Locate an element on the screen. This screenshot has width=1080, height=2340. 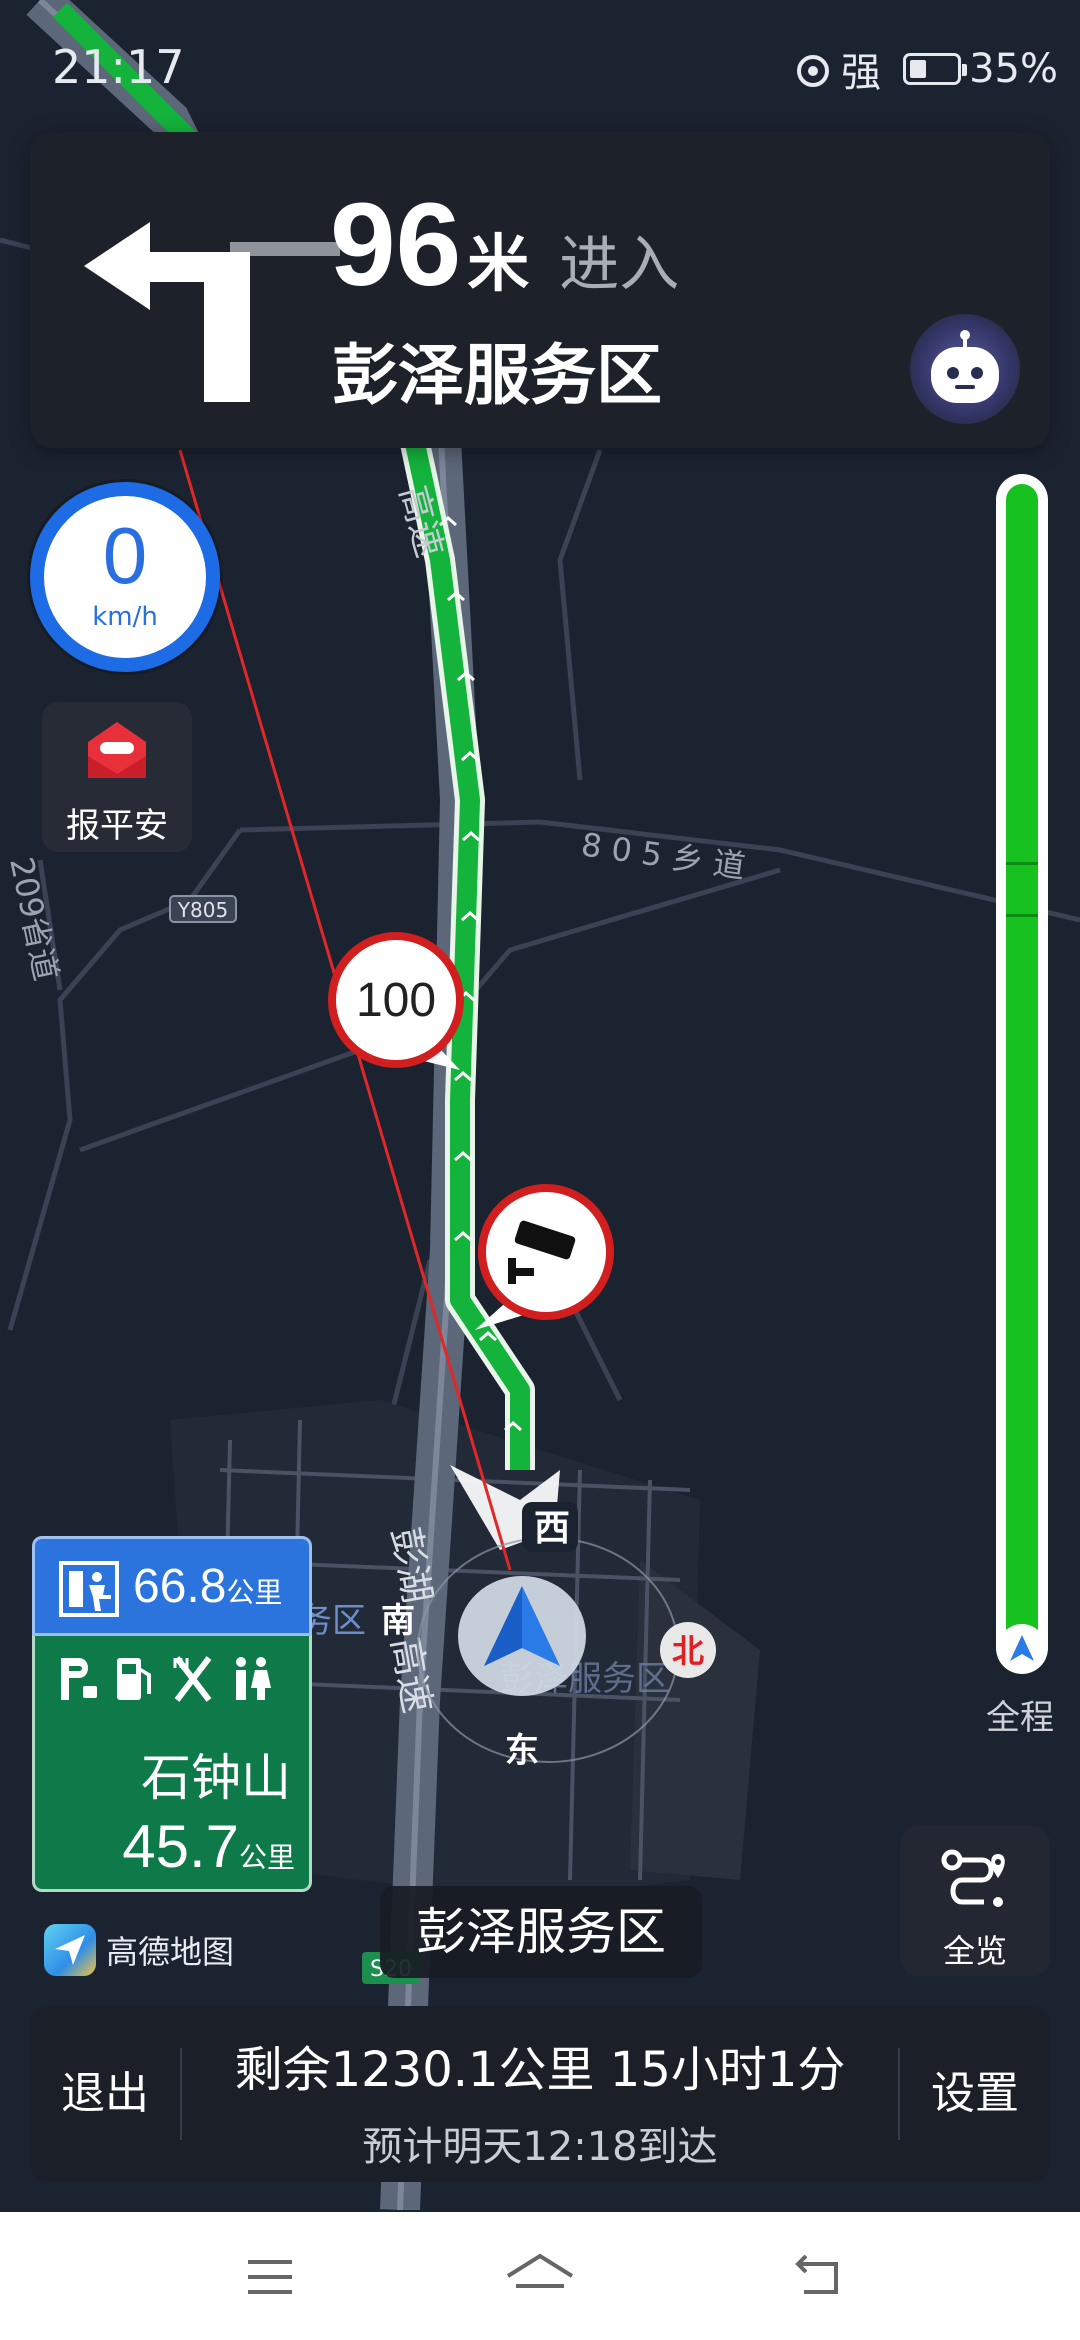
battery-fill is located at coordinates (918, 69).